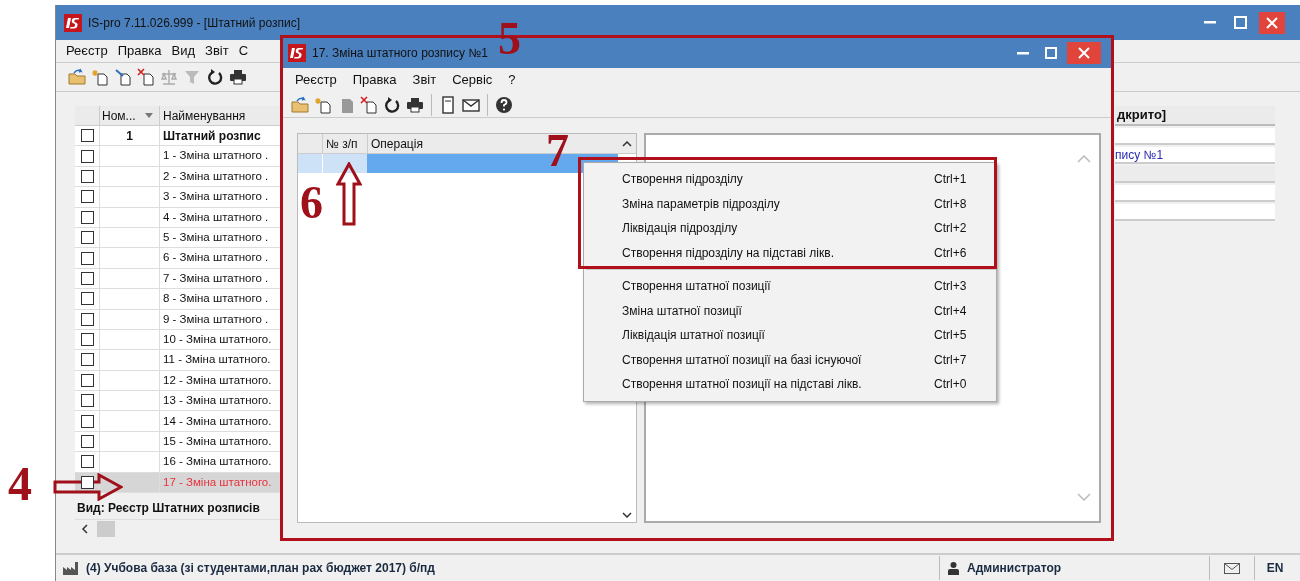 The width and height of the screenshot is (1300, 581). What do you see at coordinates (682, 311) in the screenshot?
I see `menu-item-label: Зміна штатної позиції` at bounding box center [682, 311].